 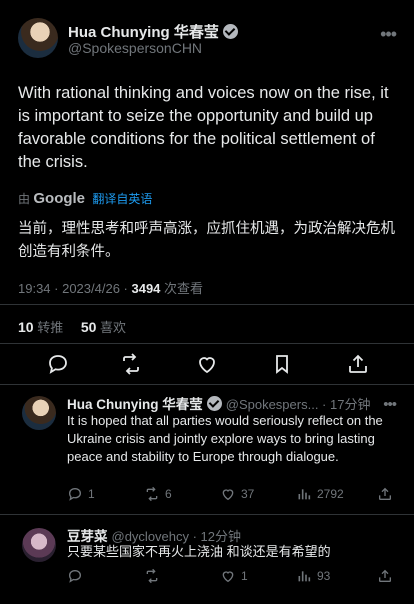 I want to click on reply-action-views: 2792, so click(x=320, y=494).